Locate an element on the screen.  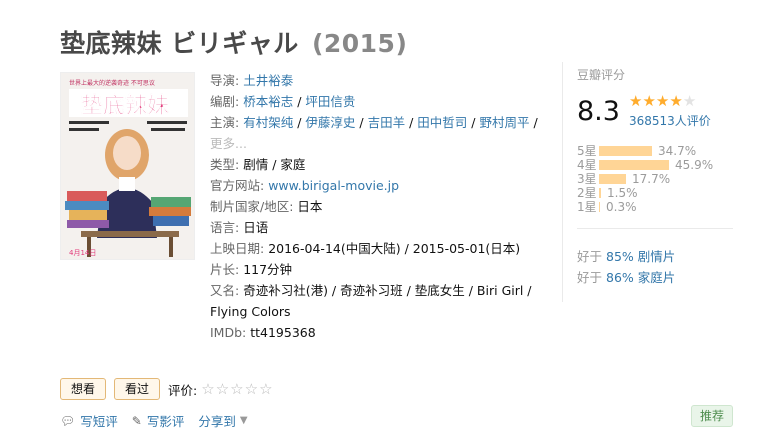
rating-divider is located at coordinates (655, 228).